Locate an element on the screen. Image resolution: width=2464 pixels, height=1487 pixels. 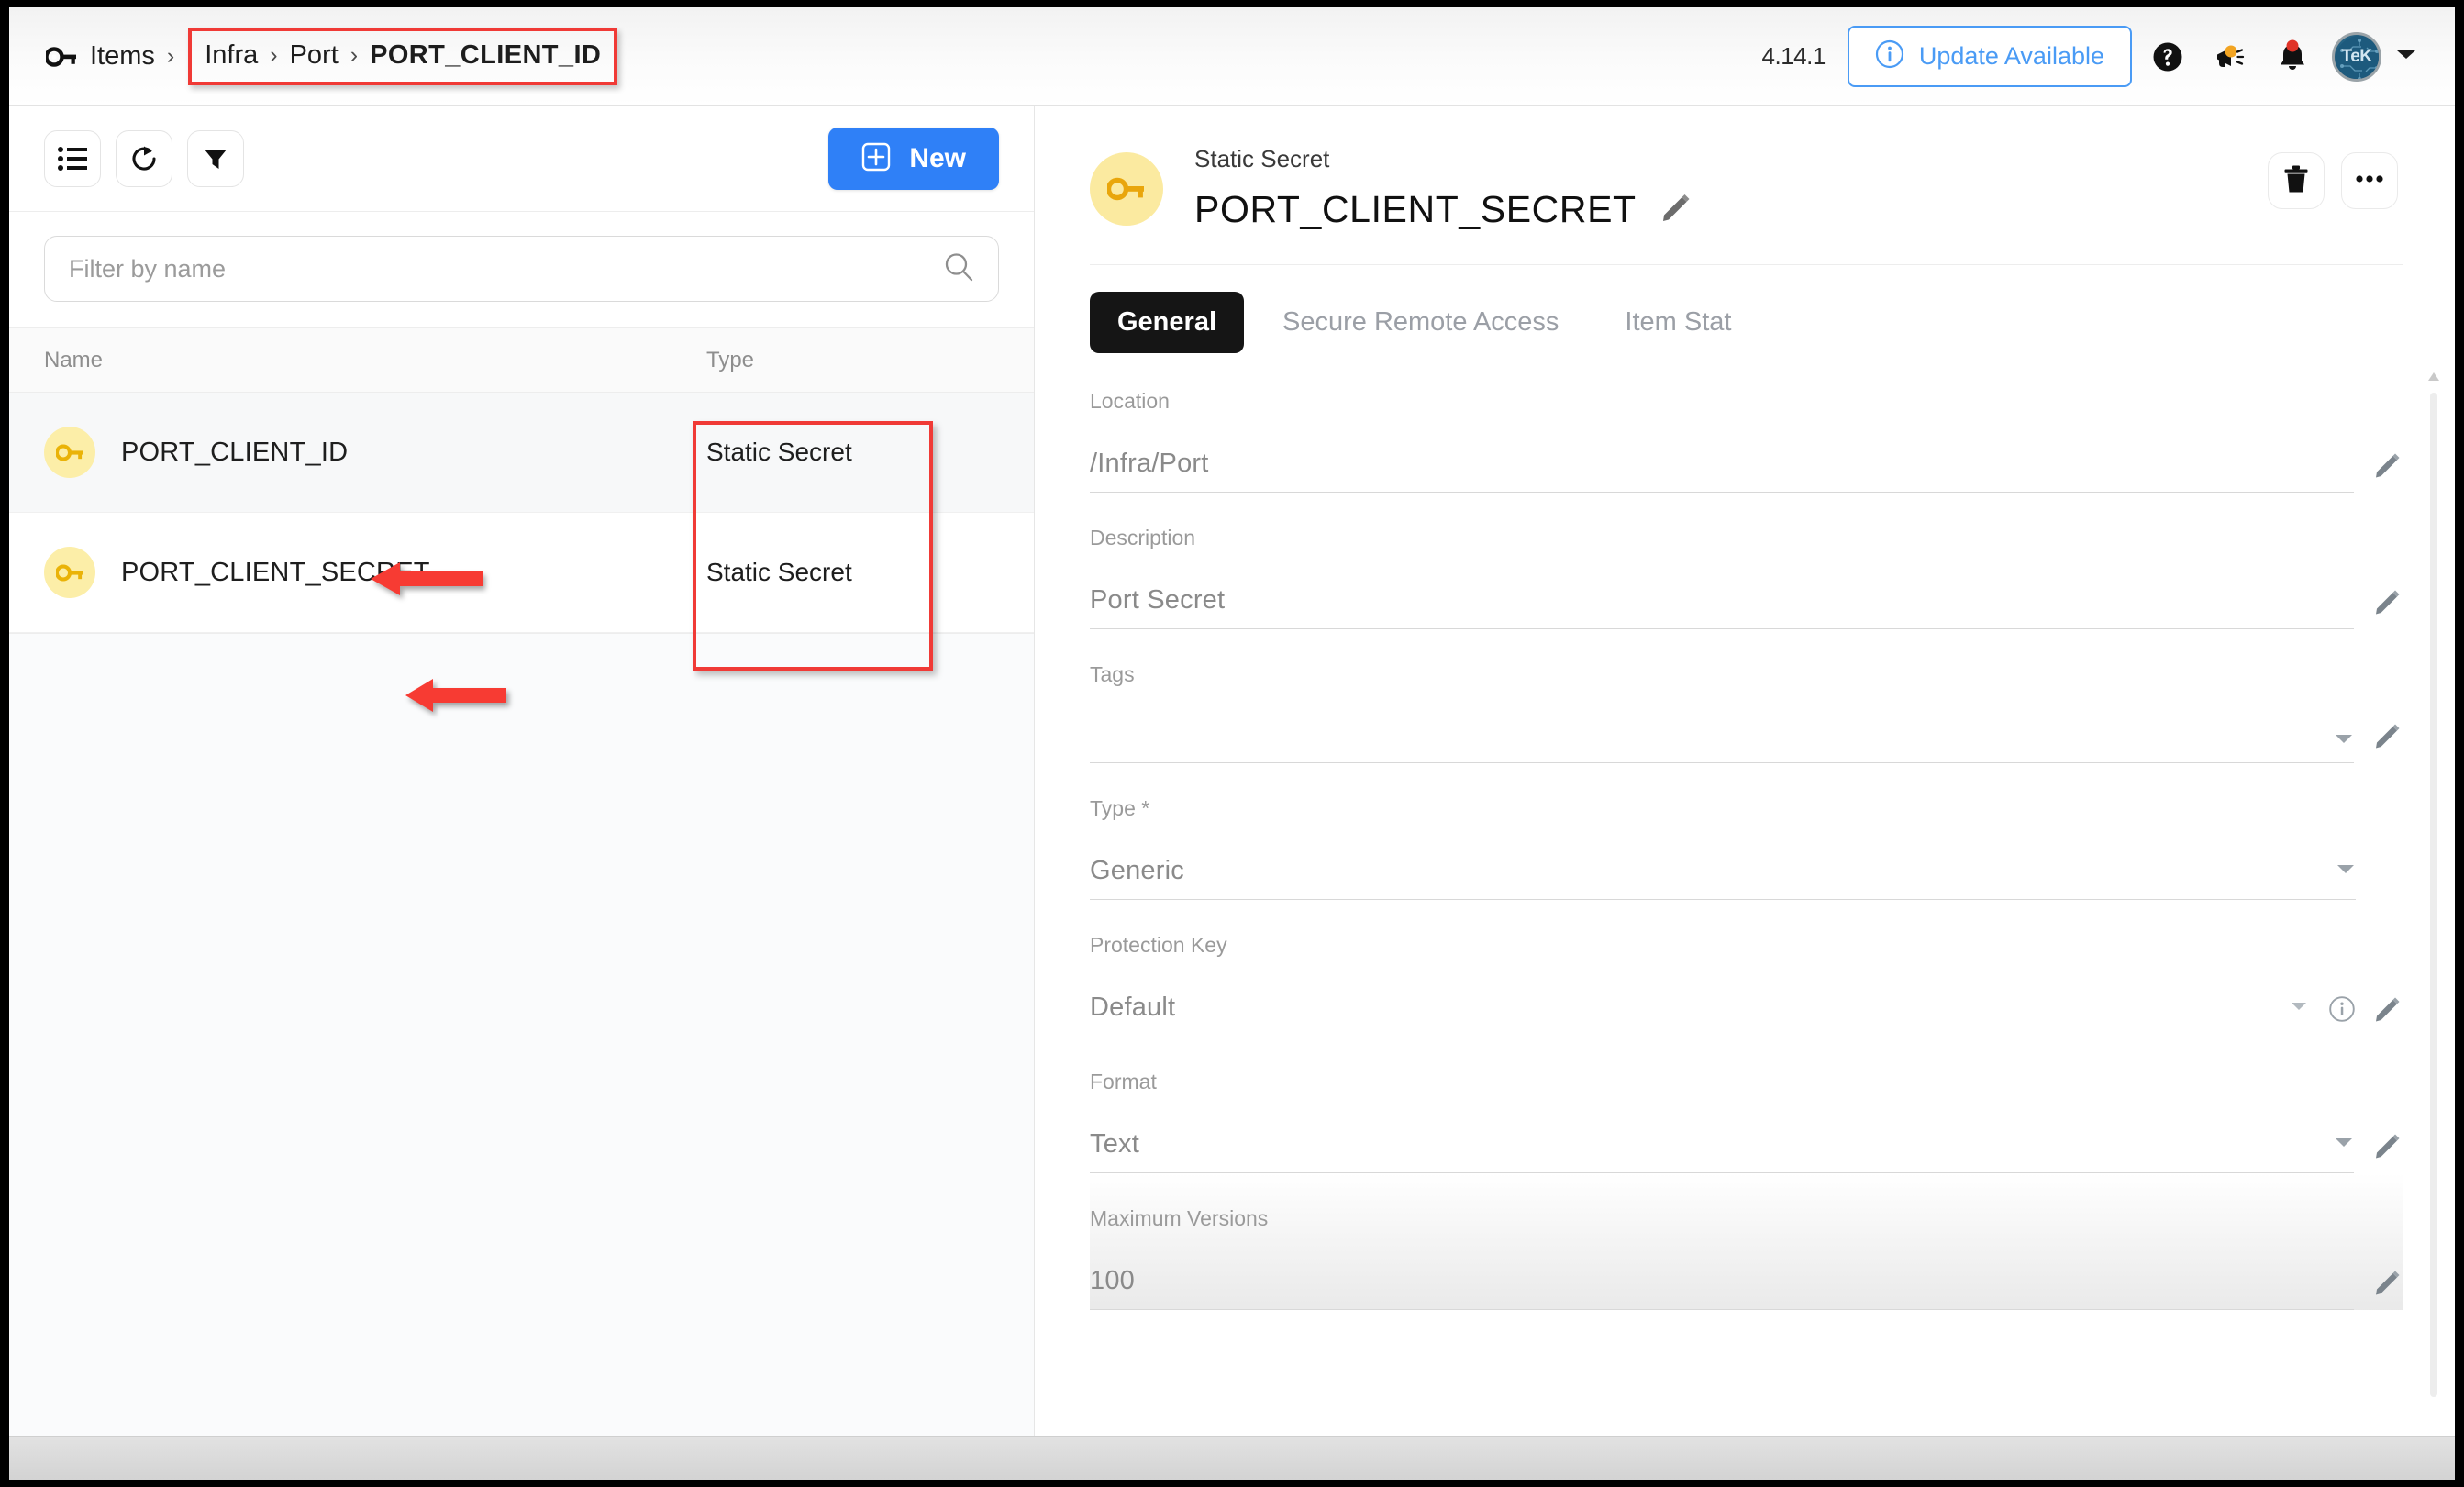
field-location: Location /Infra/Port is located at coordinates (1746, 425).